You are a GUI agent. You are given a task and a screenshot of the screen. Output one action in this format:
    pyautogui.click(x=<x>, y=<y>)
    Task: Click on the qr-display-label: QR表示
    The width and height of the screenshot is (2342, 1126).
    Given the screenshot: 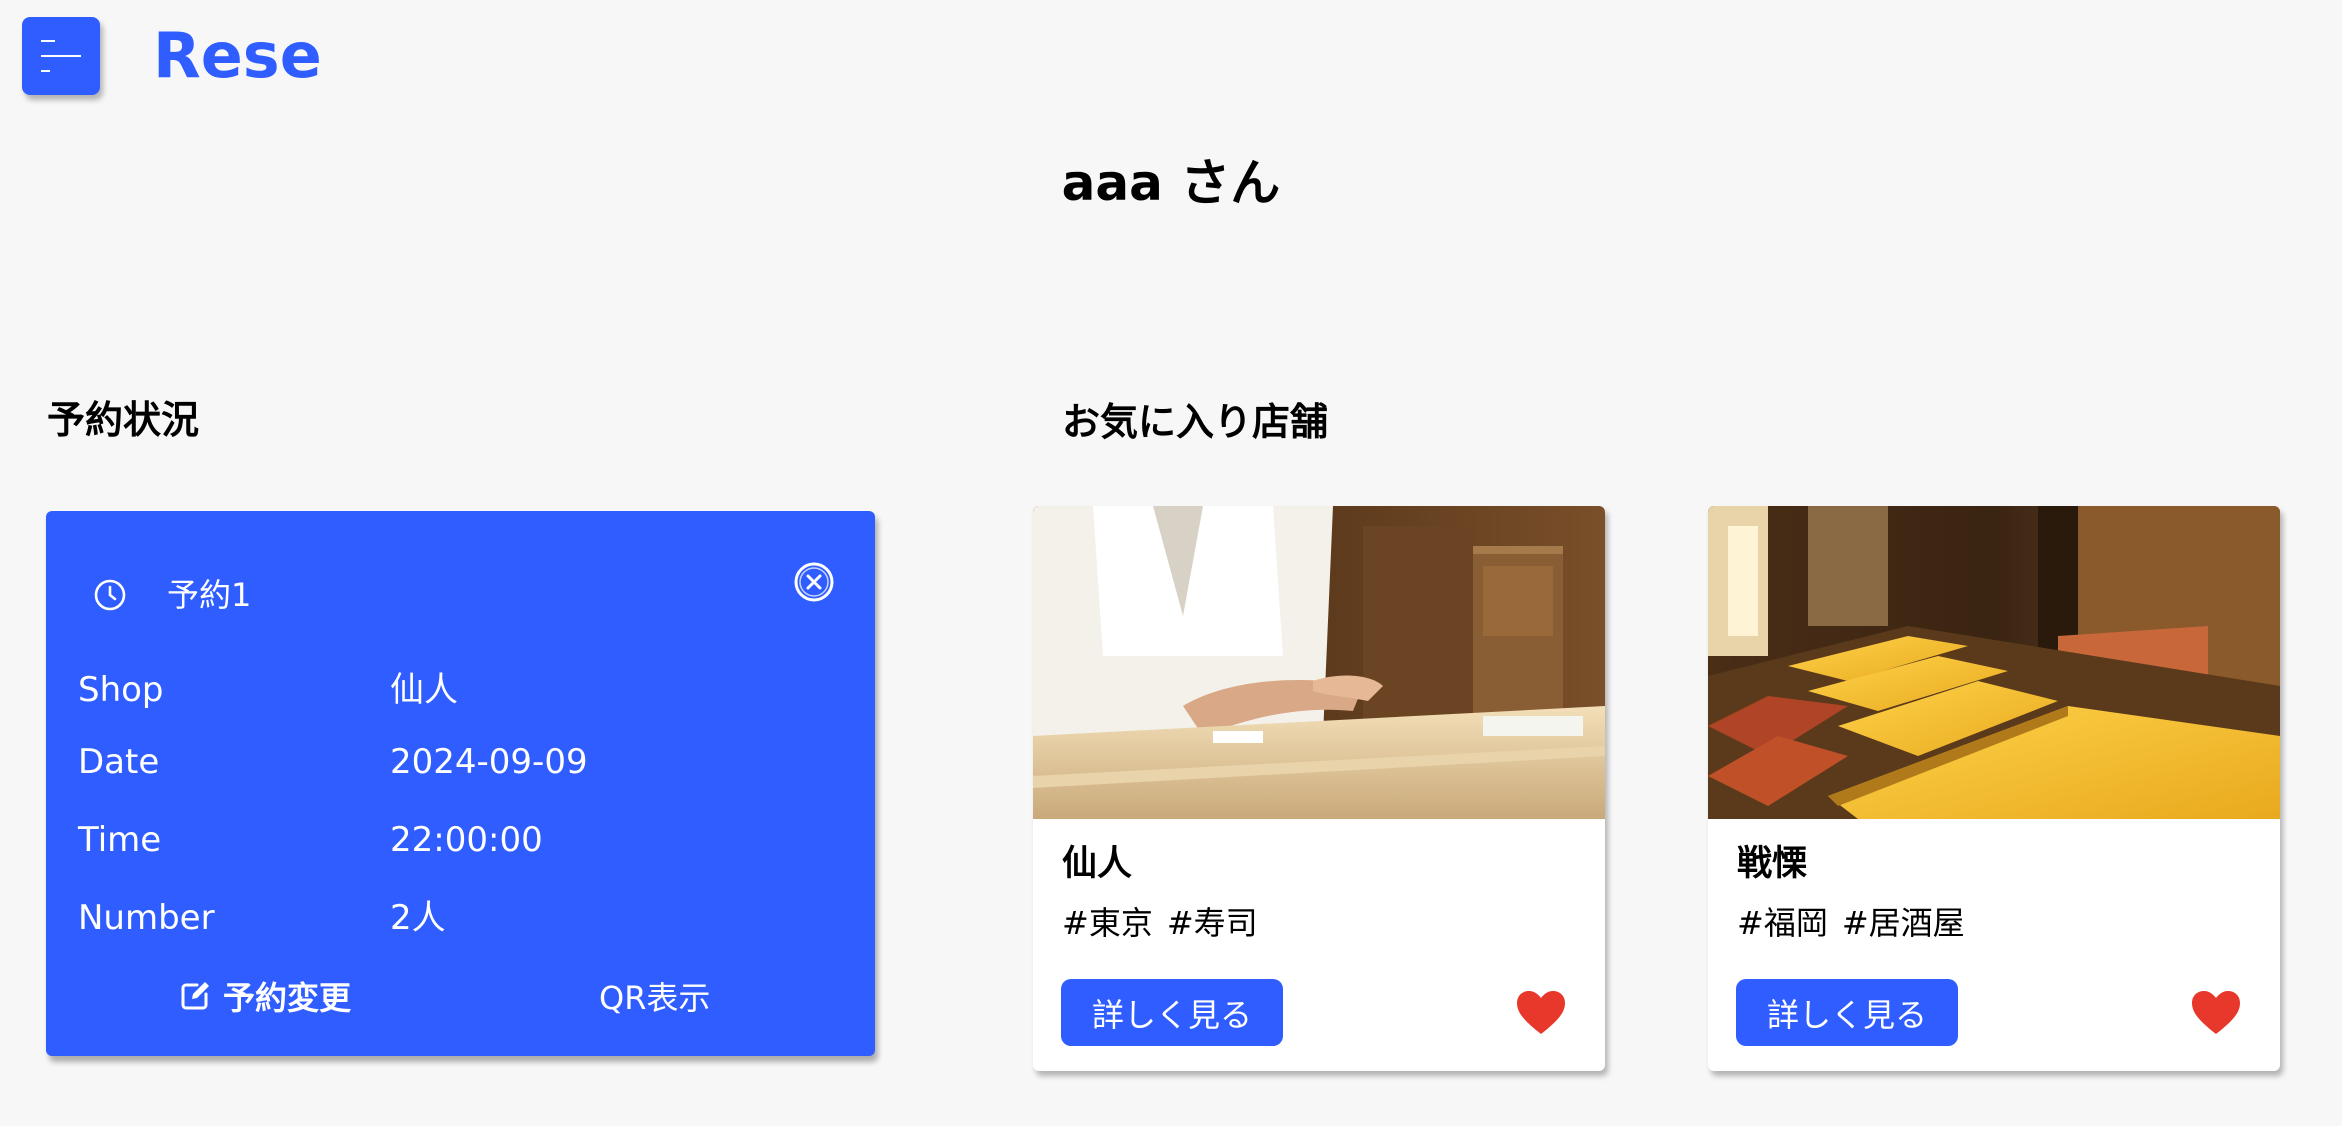 What is the action you would take?
    pyautogui.click(x=655, y=998)
    